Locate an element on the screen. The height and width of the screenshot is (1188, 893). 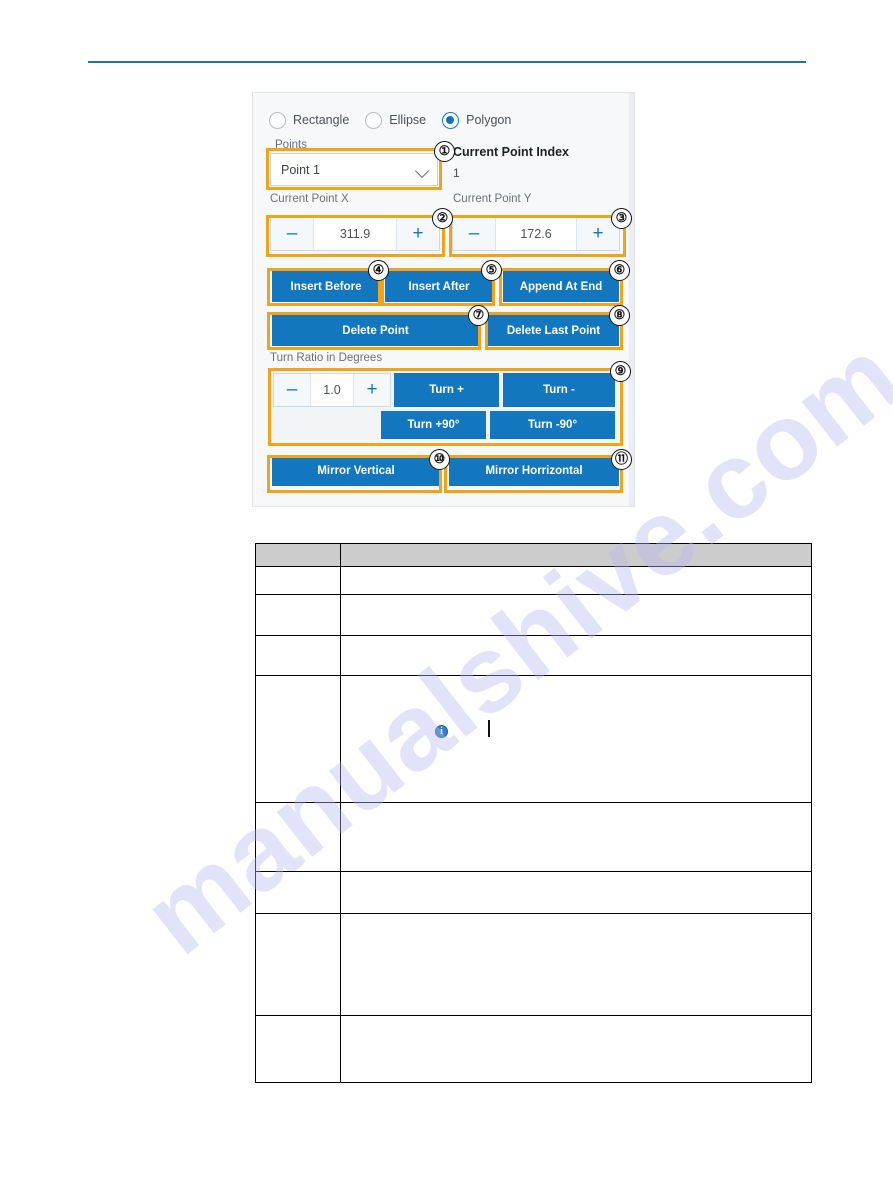
delete-point-button: Delete Point is located at coordinates (375, 330).